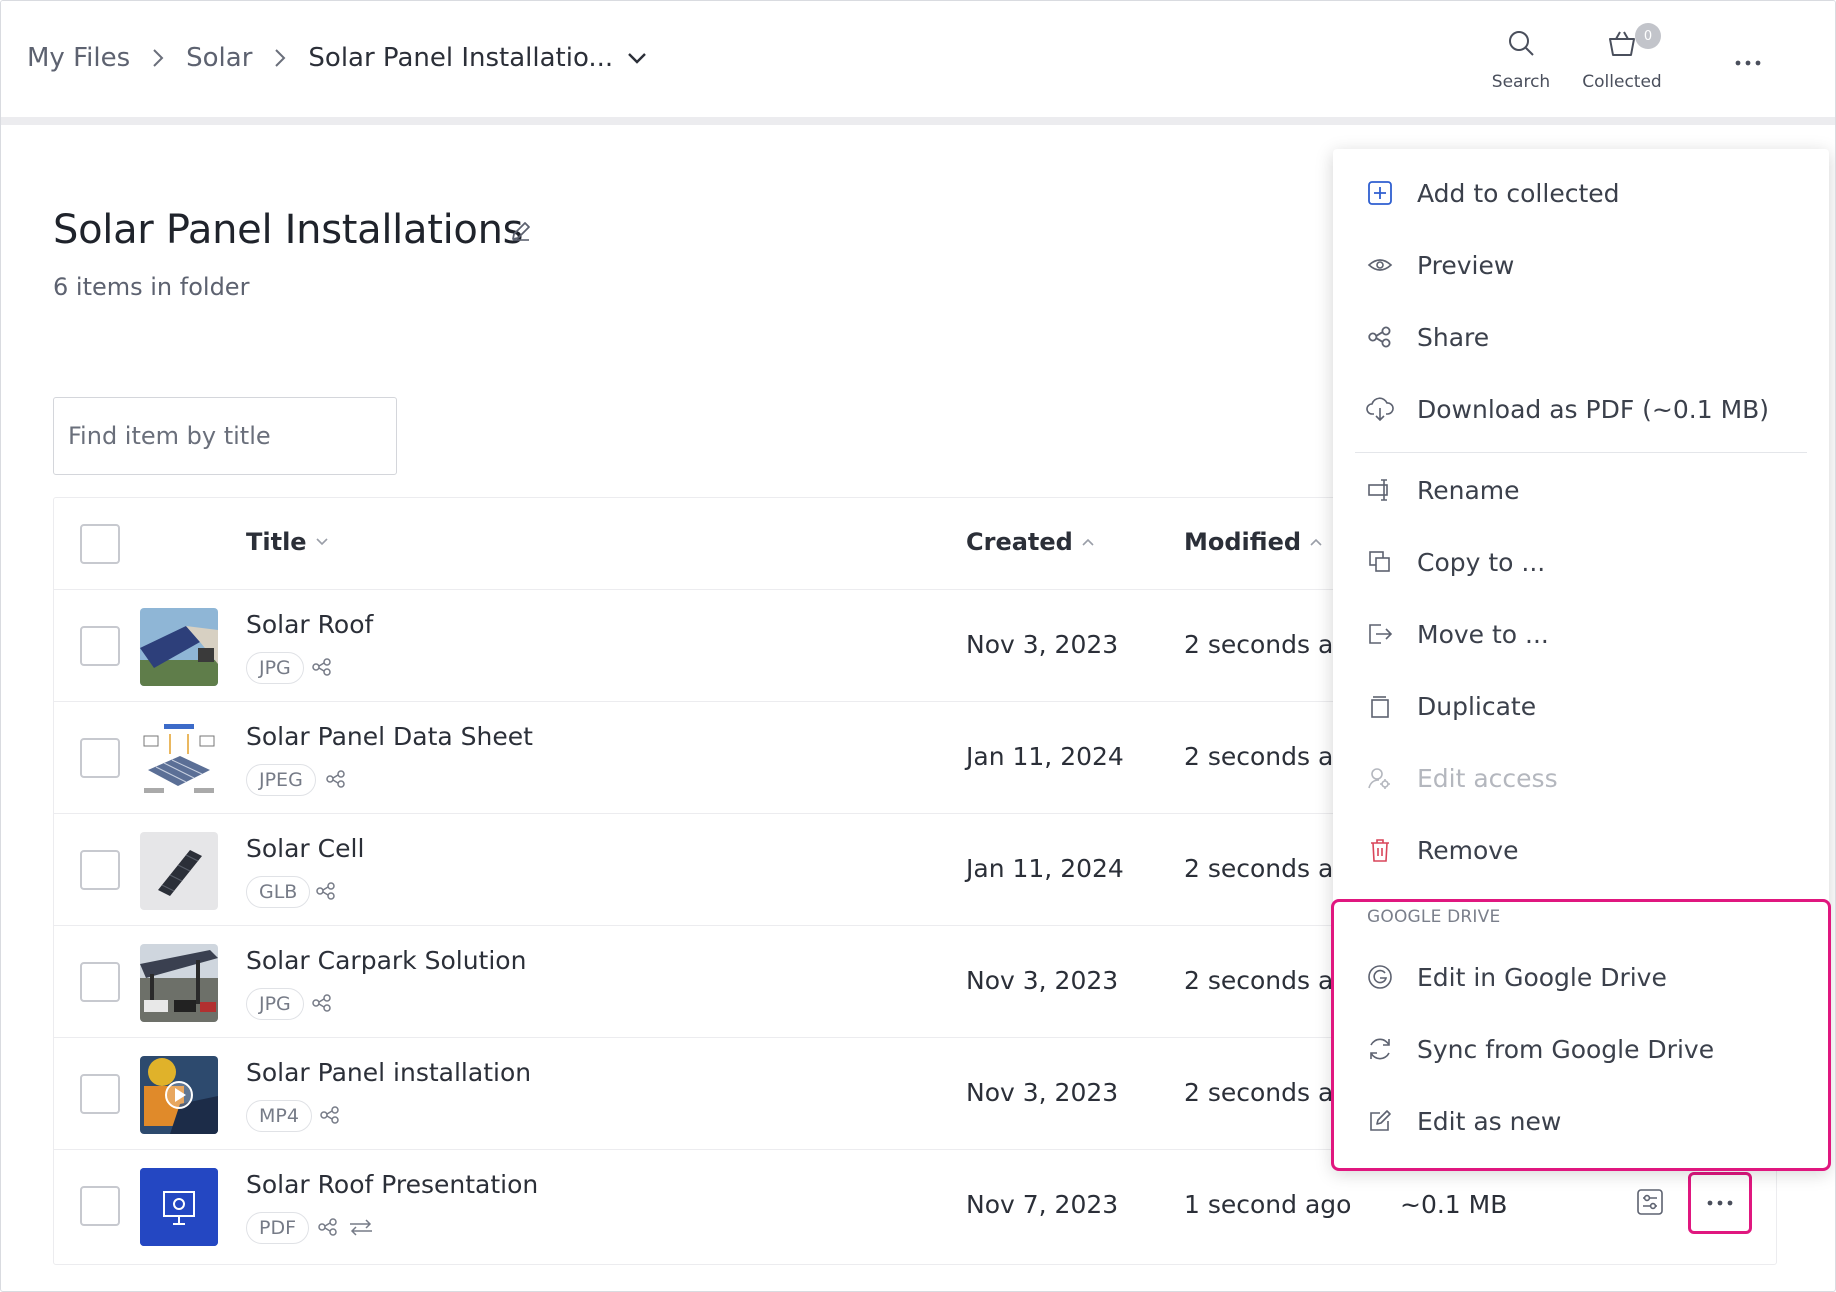 Image resolution: width=1836 pixels, height=1292 pixels. I want to click on plus-square-icon, so click(1380, 193).